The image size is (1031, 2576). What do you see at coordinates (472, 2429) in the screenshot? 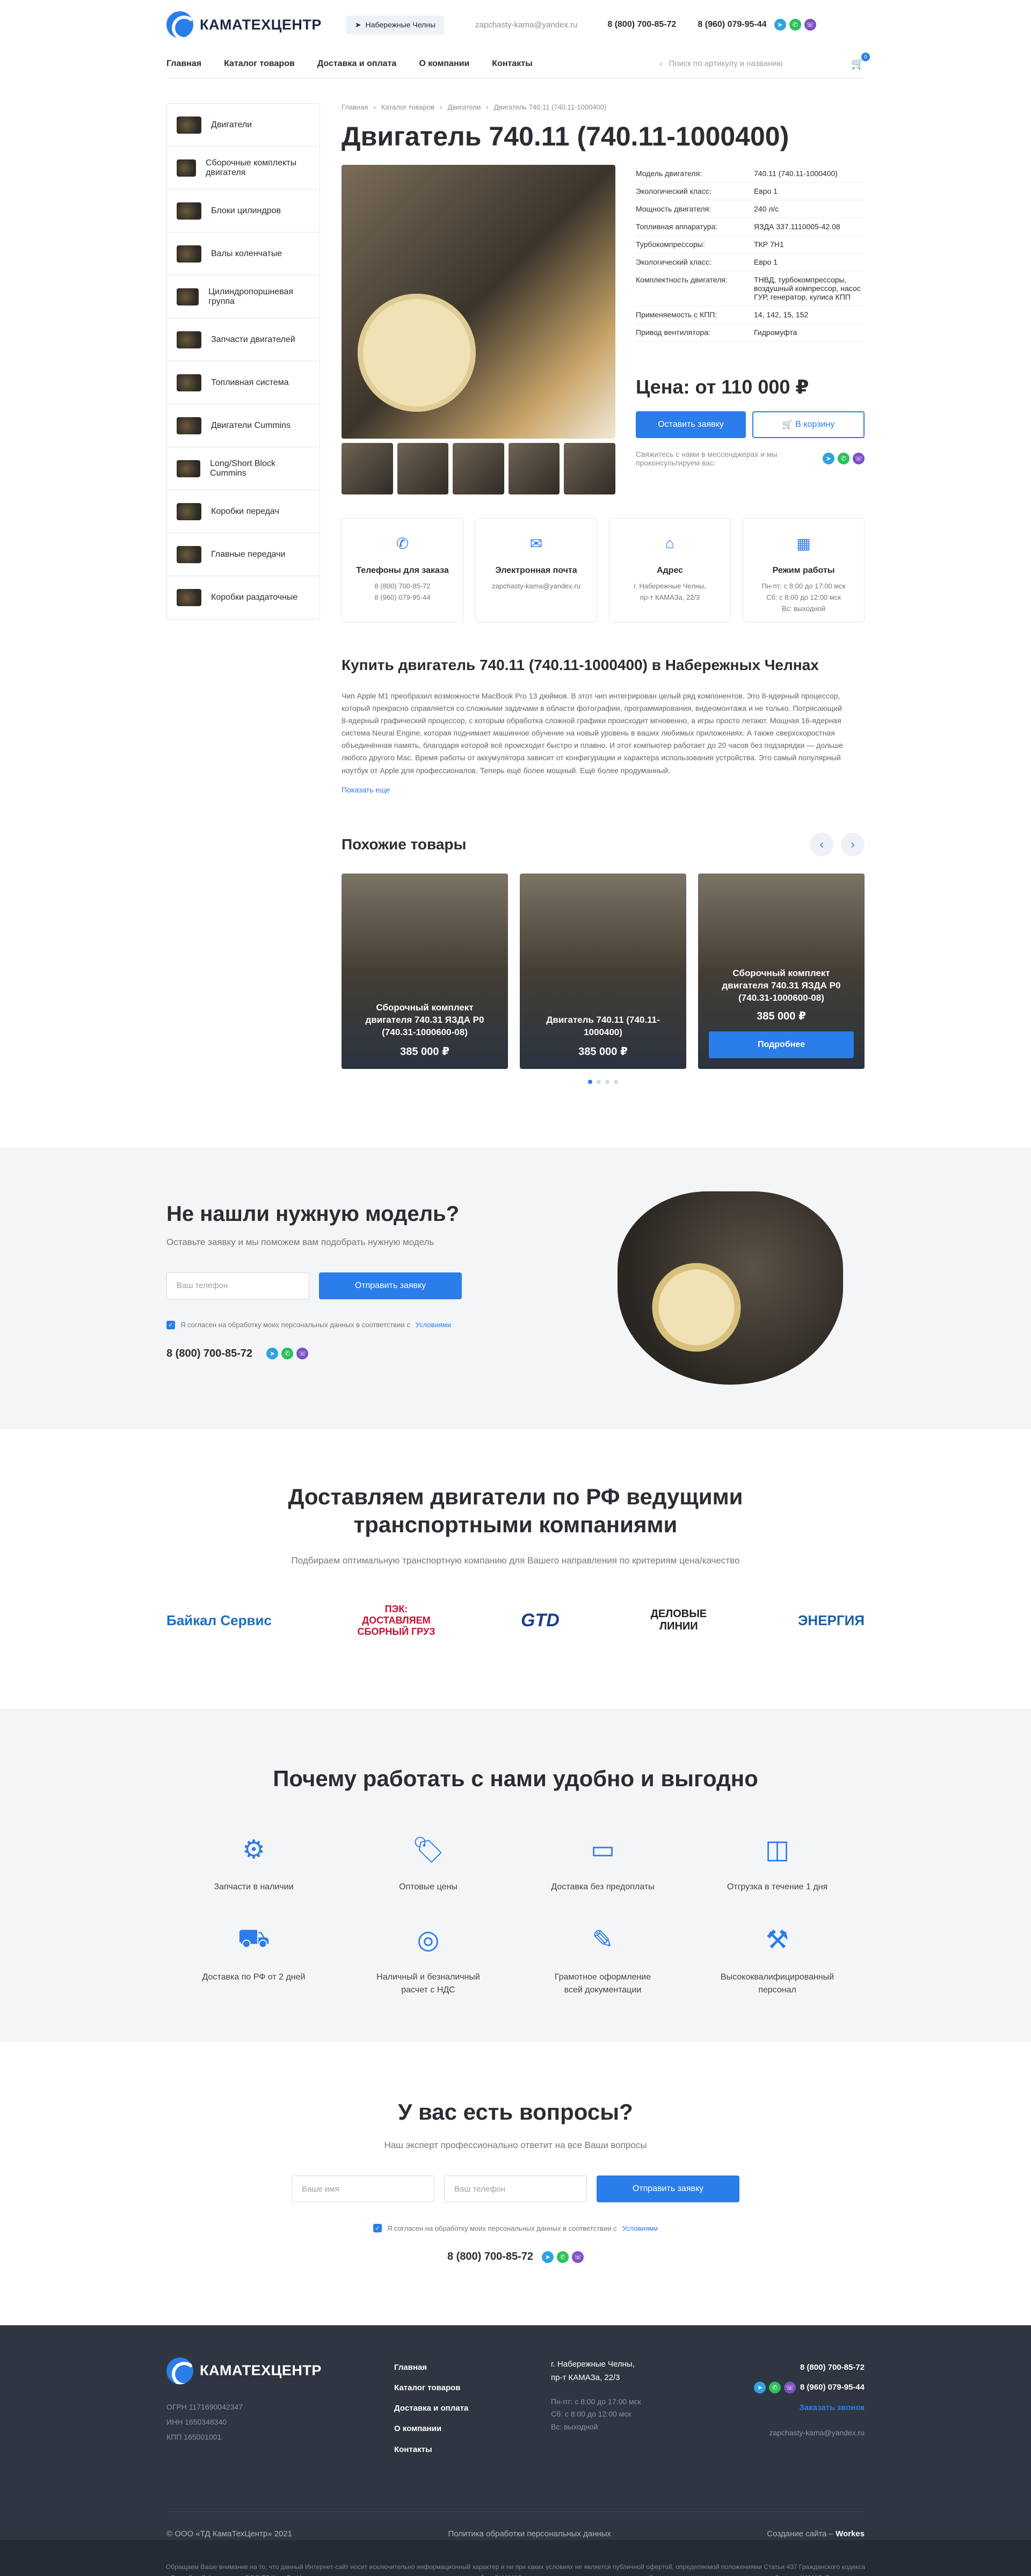
I see `footer-nav-about: О компании` at bounding box center [472, 2429].